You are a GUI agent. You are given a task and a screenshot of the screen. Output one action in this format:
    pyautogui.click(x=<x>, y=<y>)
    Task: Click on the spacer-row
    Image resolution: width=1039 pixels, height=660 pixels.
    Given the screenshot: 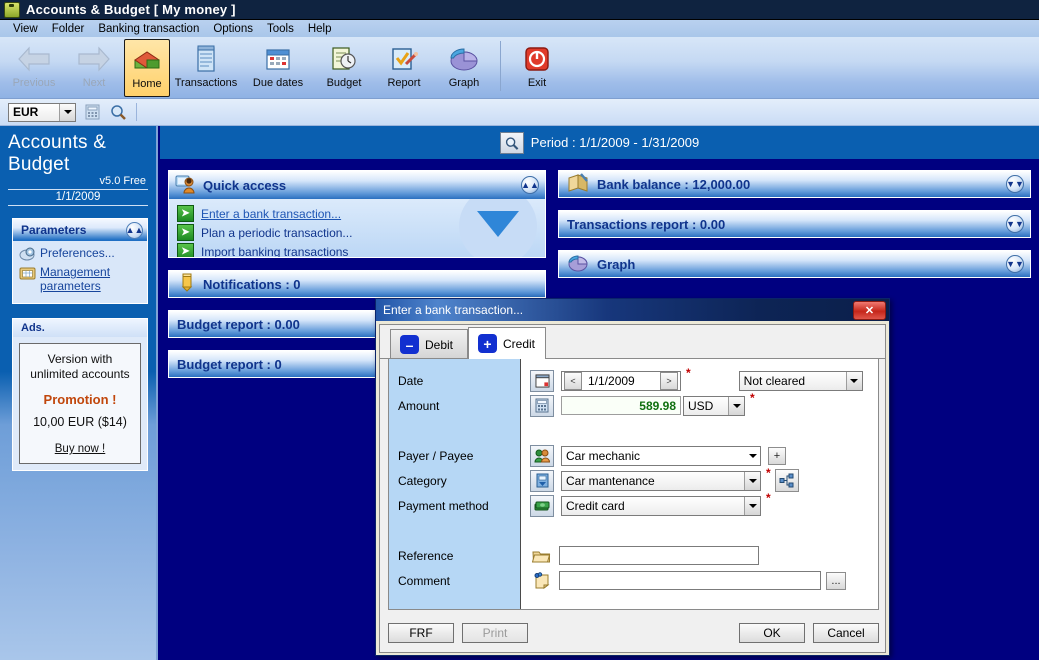 What is the action you would take?
    pyautogui.click(x=454, y=530)
    